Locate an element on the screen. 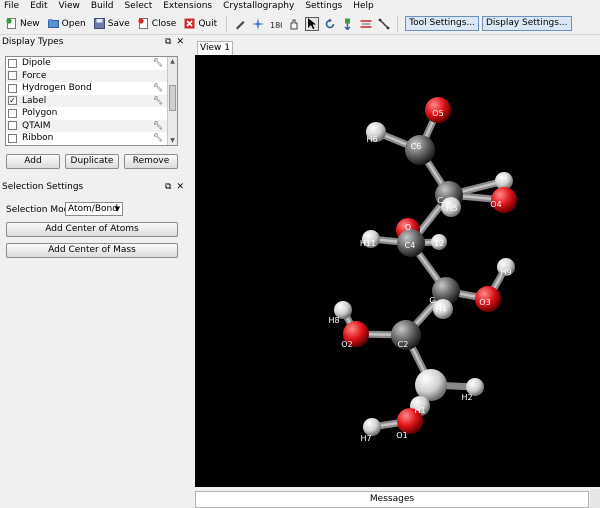 The height and width of the screenshot is (508, 600). measure-tool-icon is located at coordinates (366, 24).